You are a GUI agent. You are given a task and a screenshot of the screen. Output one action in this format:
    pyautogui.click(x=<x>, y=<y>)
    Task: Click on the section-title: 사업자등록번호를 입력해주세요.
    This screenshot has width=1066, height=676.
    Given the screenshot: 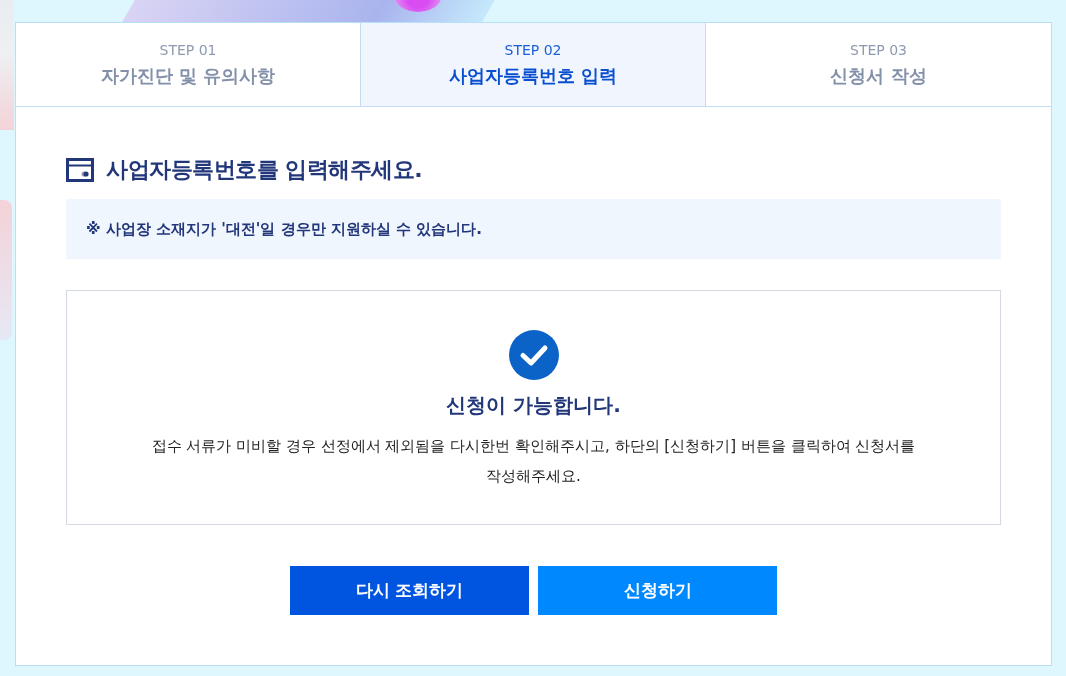 What is the action you would take?
    pyautogui.click(x=264, y=170)
    